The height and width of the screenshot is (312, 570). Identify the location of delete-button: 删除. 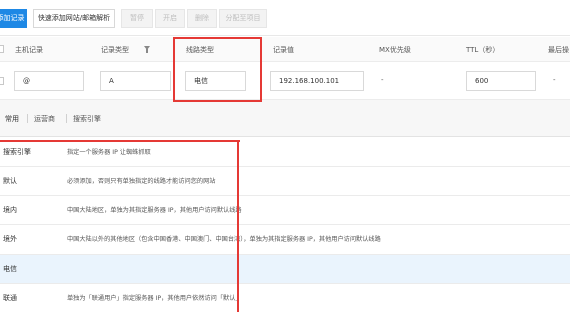
(202, 18).